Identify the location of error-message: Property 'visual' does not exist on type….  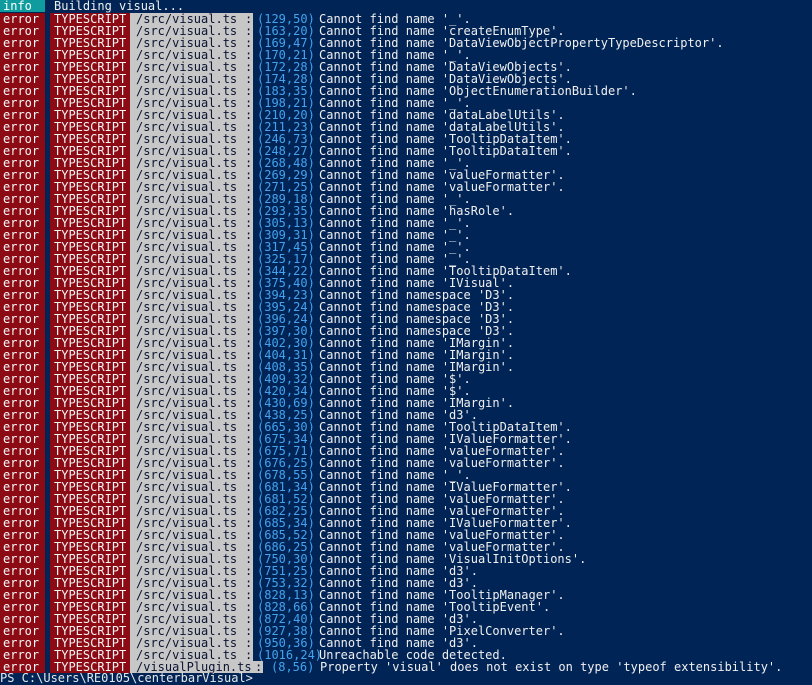
(551, 667).